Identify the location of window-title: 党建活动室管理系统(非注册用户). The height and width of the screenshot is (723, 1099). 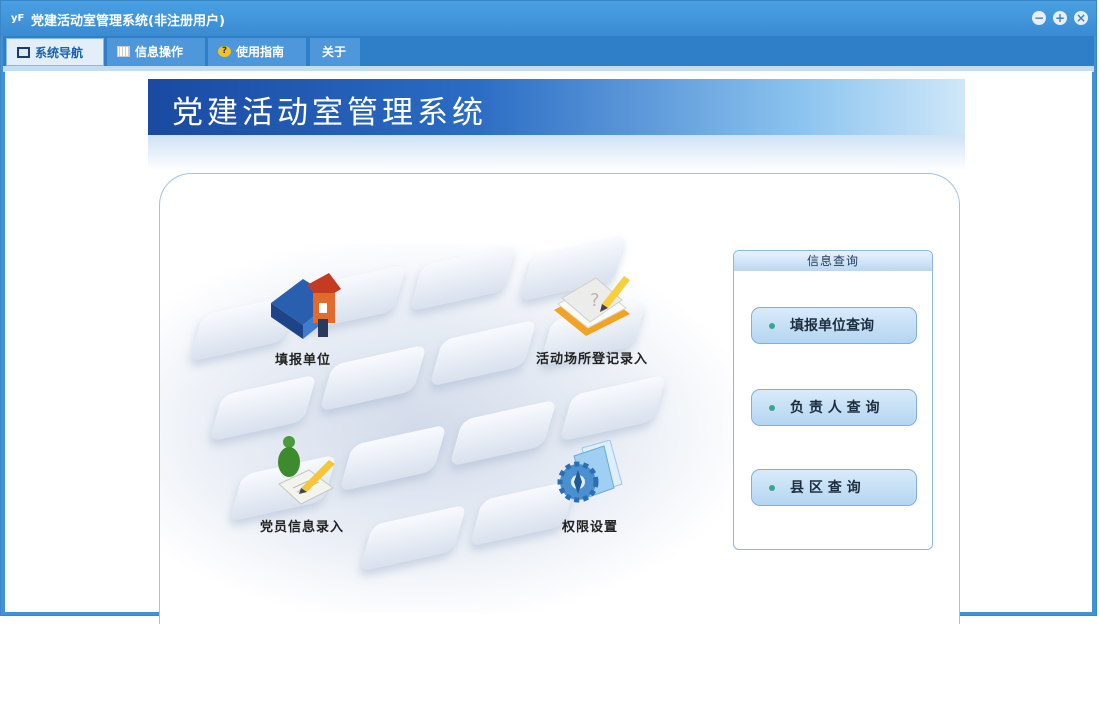
(128, 21).